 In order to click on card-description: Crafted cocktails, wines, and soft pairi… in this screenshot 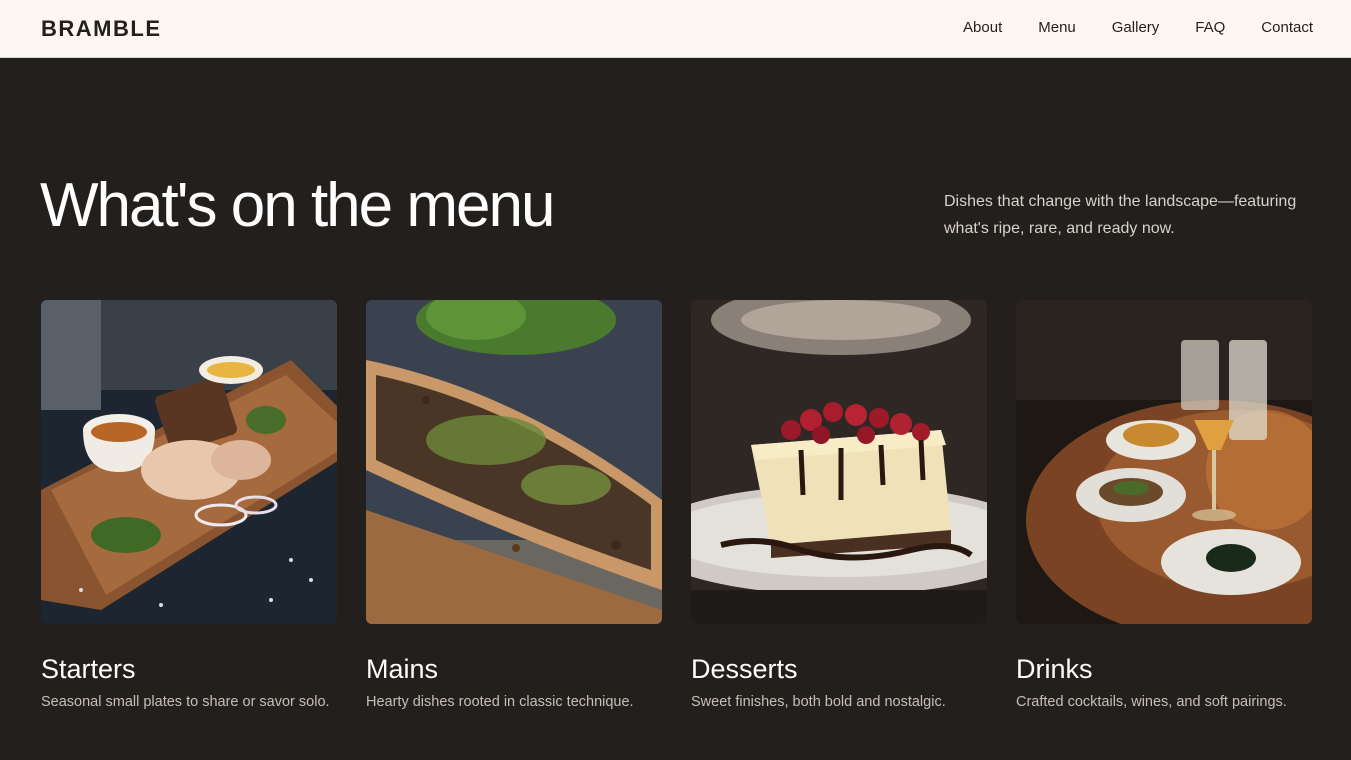, I will do `click(1151, 702)`.